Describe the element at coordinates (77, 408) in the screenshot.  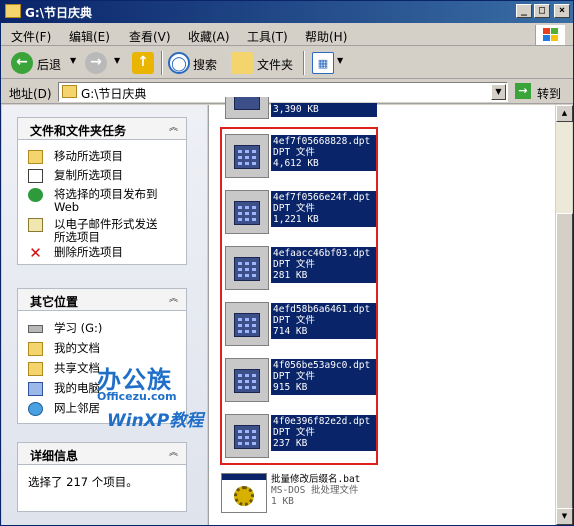
I see `place-network-label: 网上邻居` at that location.